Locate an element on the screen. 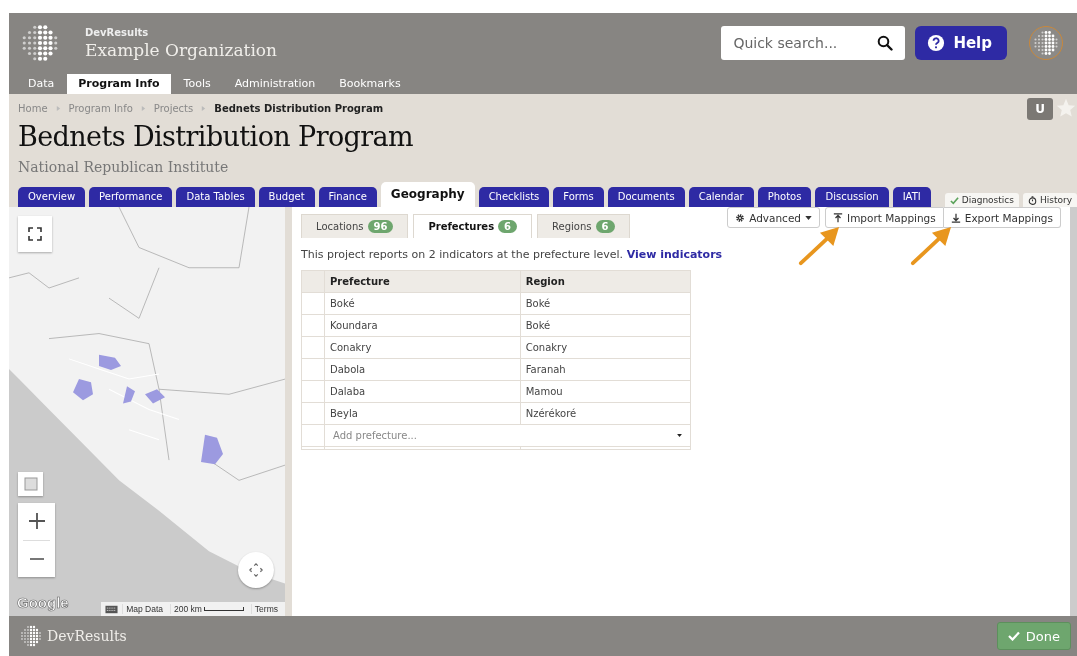  table-cell: Mamou is located at coordinates (605, 391).